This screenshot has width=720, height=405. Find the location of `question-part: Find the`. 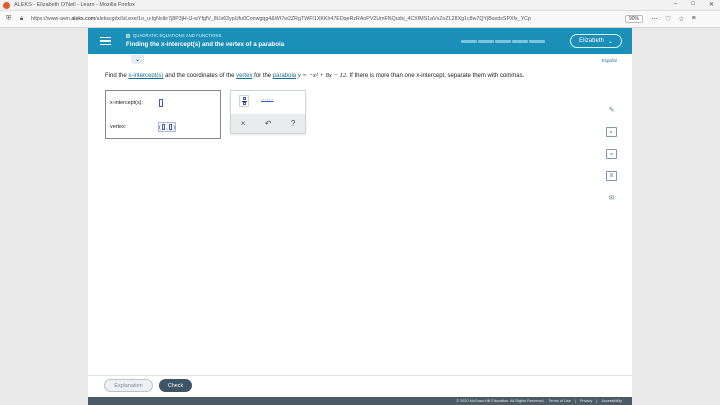

question-part: Find the is located at coordinates (117, 76).